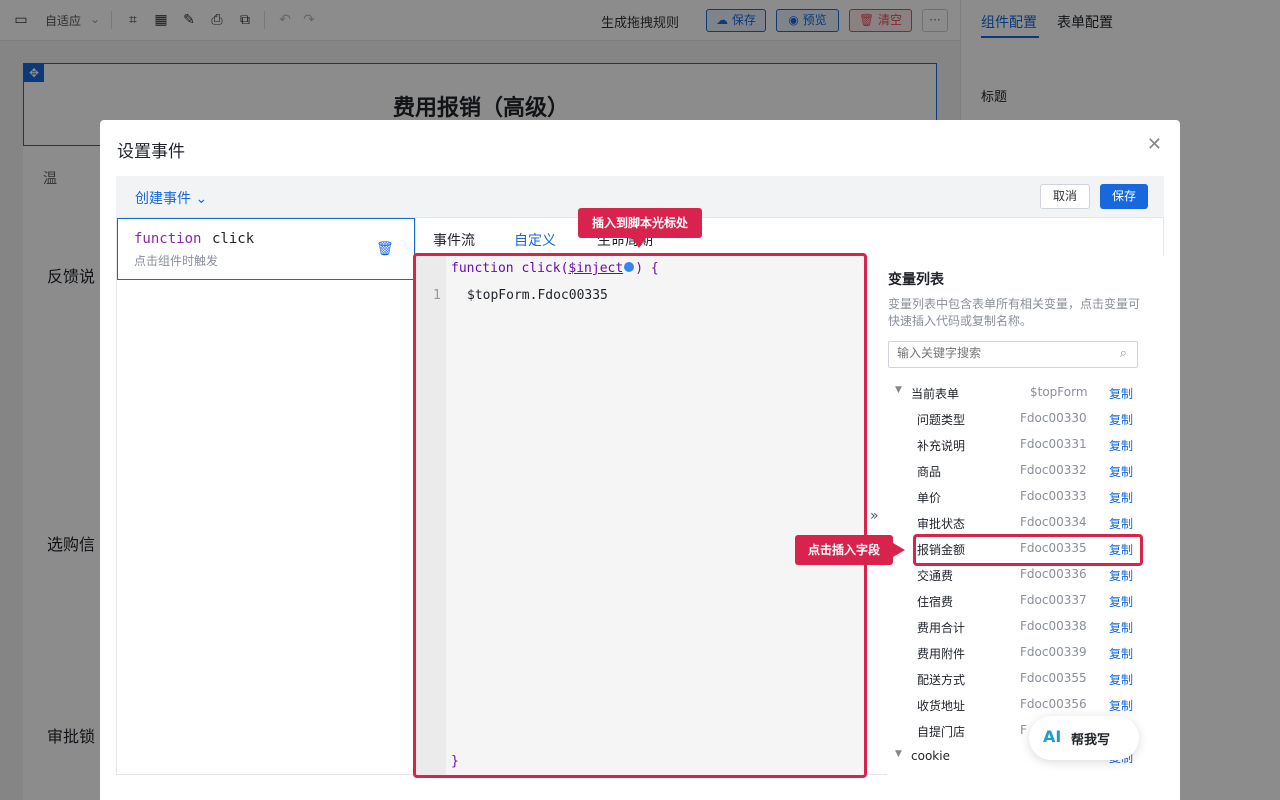 This screenshot has width=1280, height=800. I want to click on variable-row: 住宿费 Fdoc00337 复制, so click(1026, 601).